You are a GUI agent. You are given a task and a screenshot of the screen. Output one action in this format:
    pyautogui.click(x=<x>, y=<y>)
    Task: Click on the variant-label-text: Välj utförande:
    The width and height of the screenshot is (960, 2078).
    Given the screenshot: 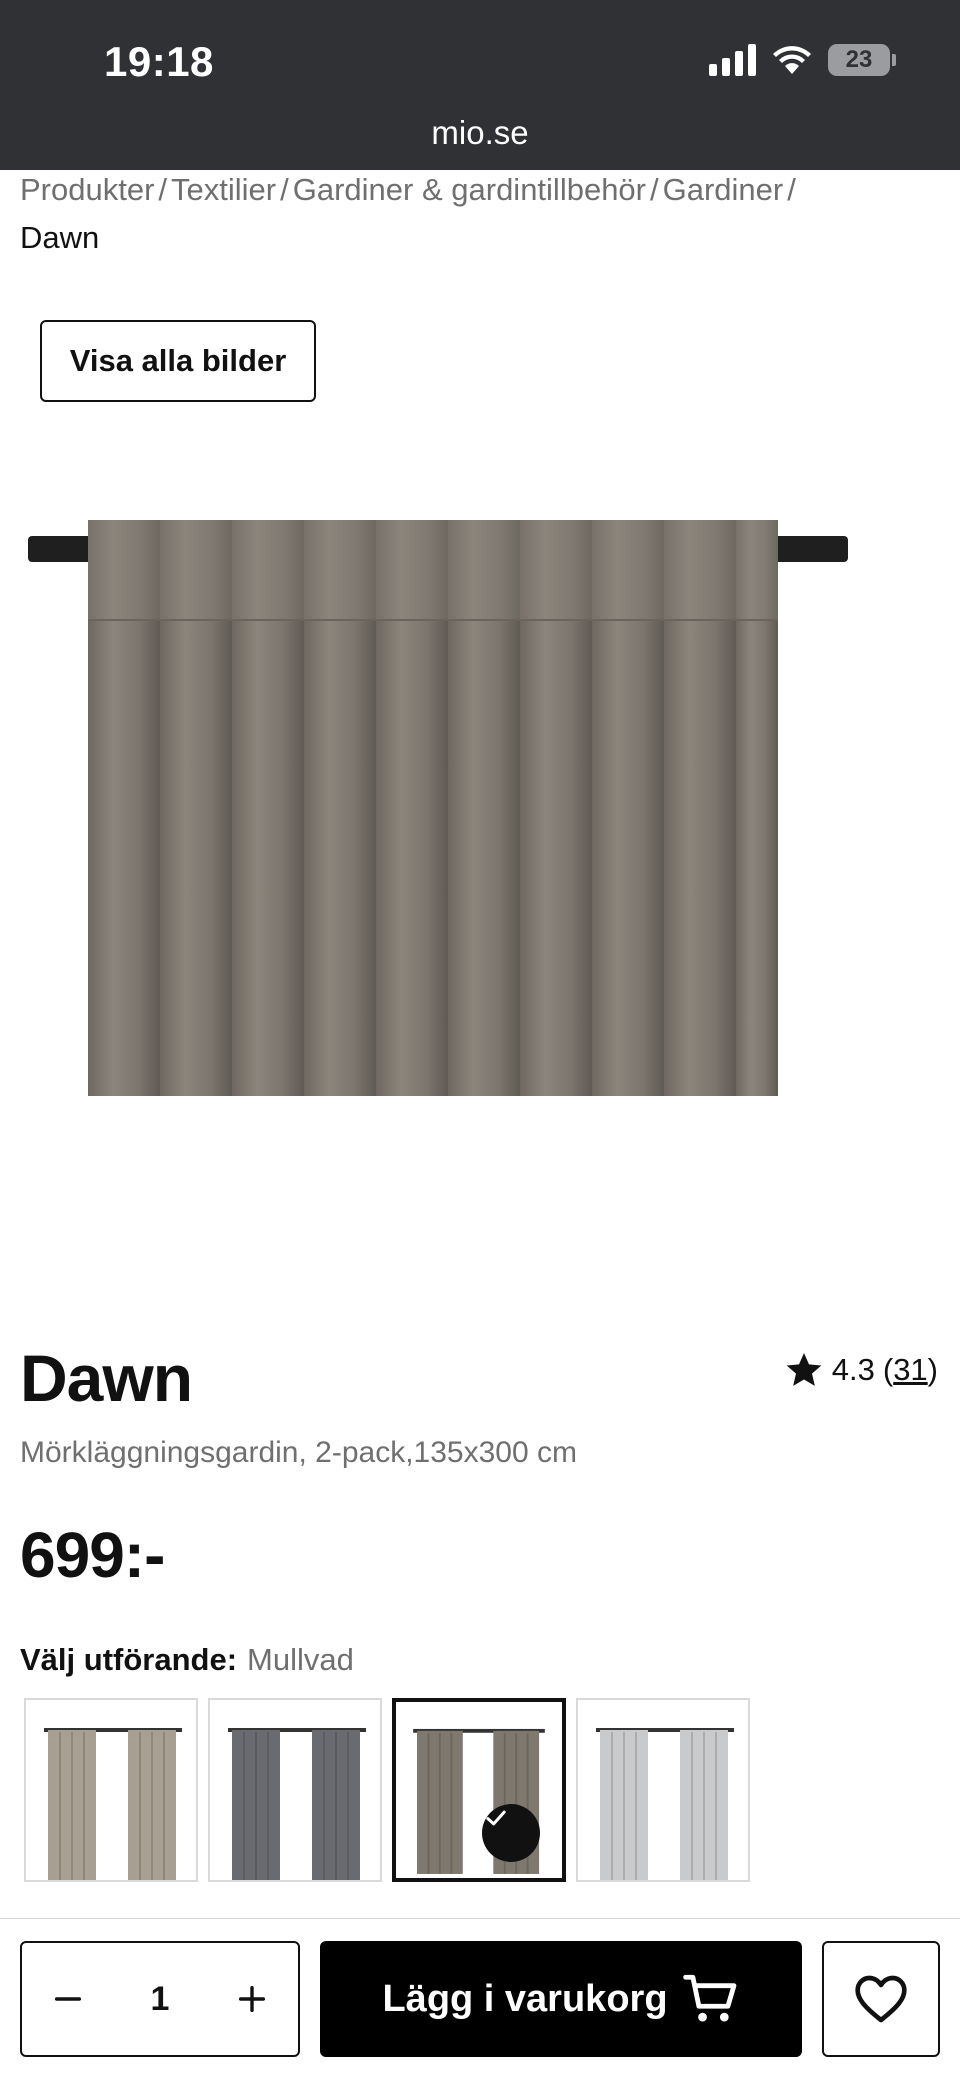 What is the action you would take?
    pyautogui.click(x=129, y=1659)
    